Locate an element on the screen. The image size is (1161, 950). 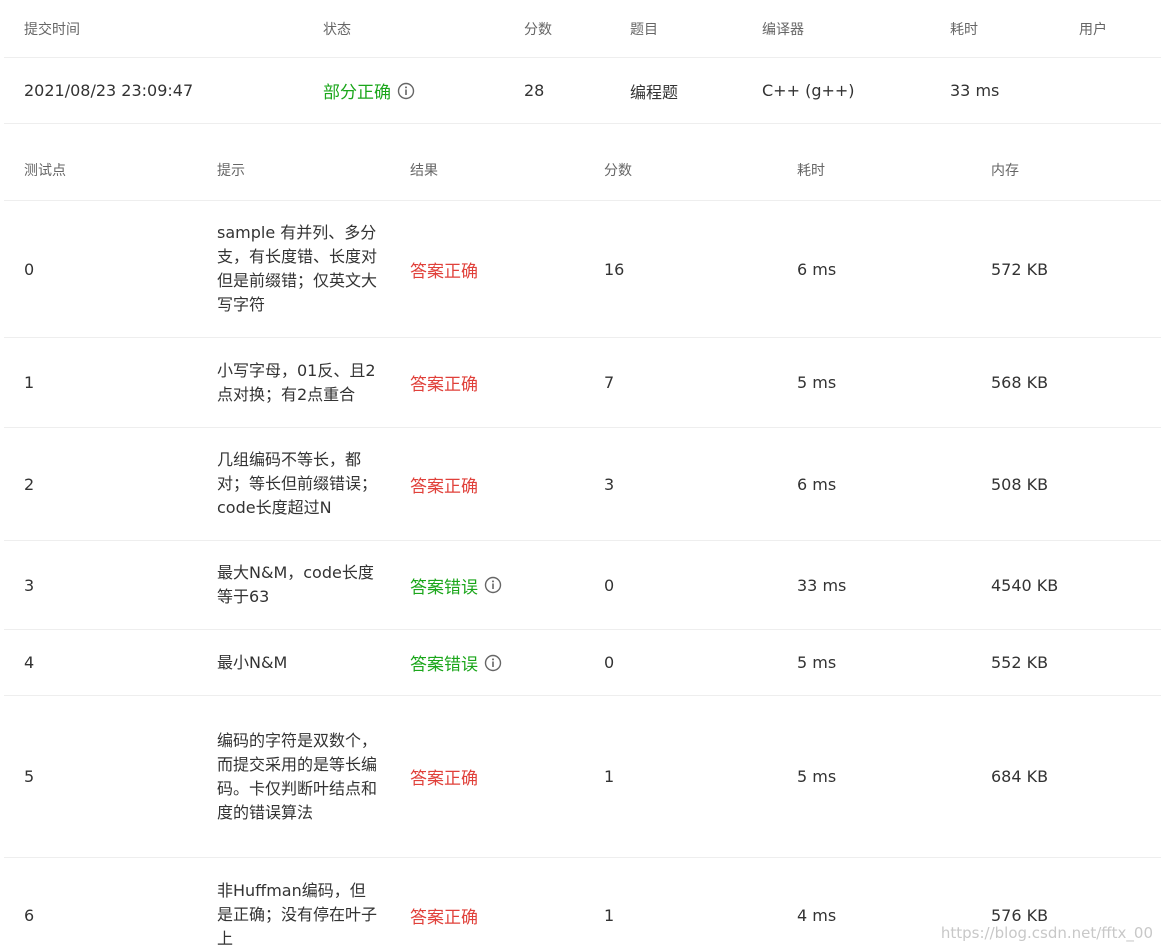
header-case-score: 分数 is located at coordinates (618, 171).